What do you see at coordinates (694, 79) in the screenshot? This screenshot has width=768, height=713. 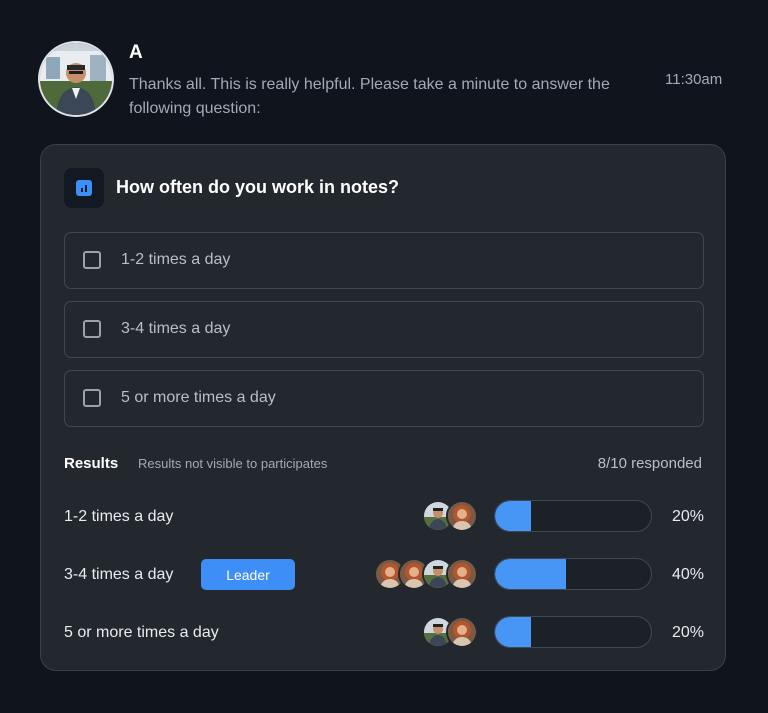 I see `message-timestamp: 11:30am` at bounding box center [694, 79].